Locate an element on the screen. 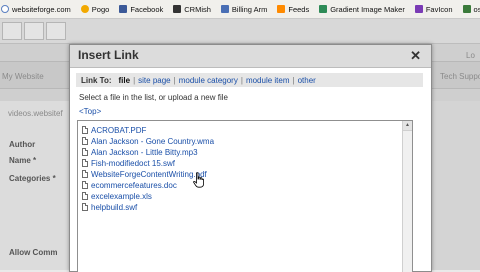 The width and height of the screenshot is (480, 272). feed-icon is located at coordinates (281, 9).